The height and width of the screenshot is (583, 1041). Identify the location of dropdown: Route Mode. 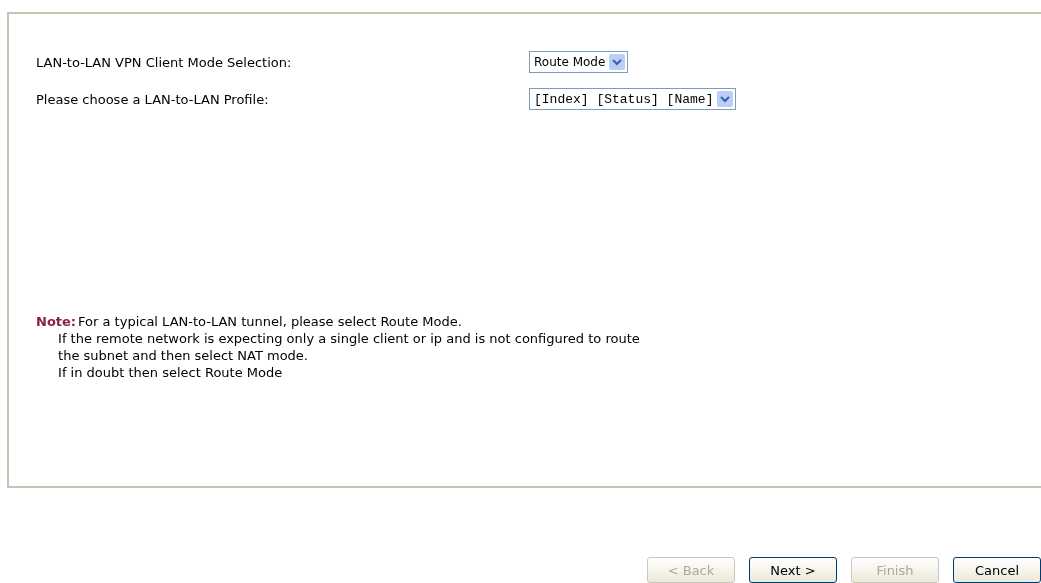
(579, 62).